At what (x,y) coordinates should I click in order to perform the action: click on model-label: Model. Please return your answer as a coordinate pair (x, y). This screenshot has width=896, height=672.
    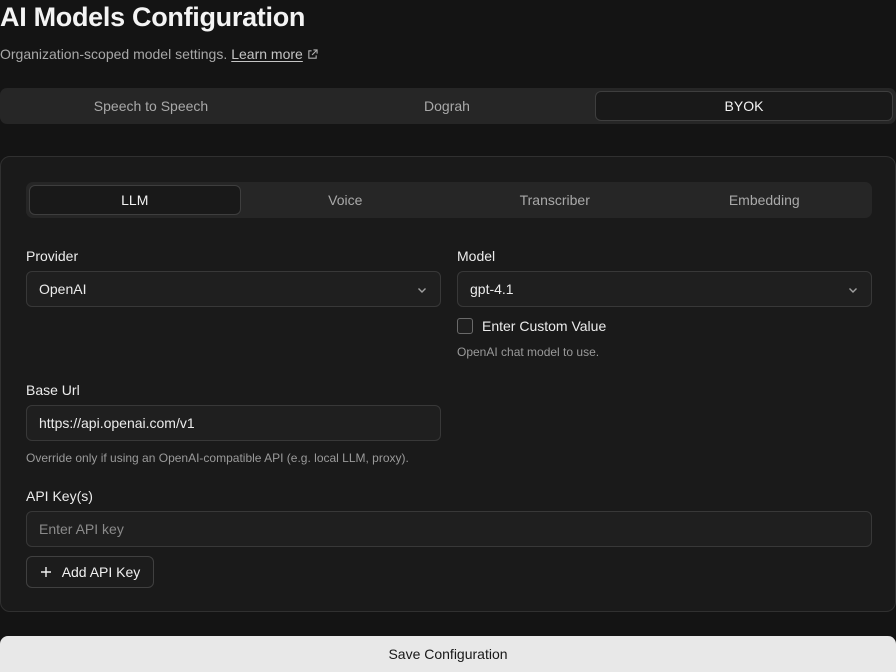
    Looking at the image, I should click on (476, 256).